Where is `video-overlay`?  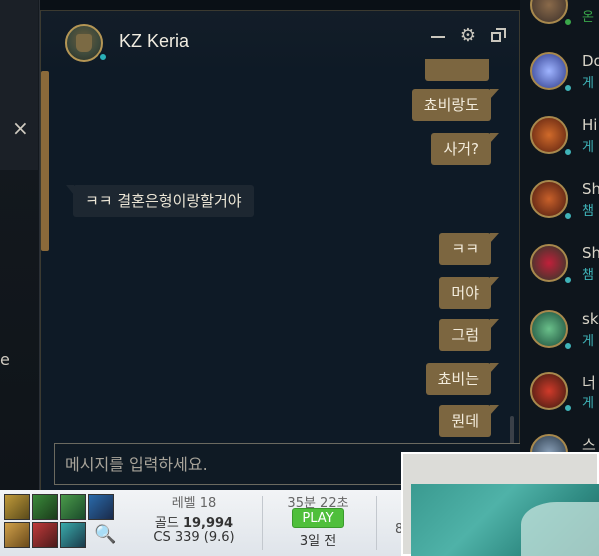
video-overlay is located at coordinates (500, 504).